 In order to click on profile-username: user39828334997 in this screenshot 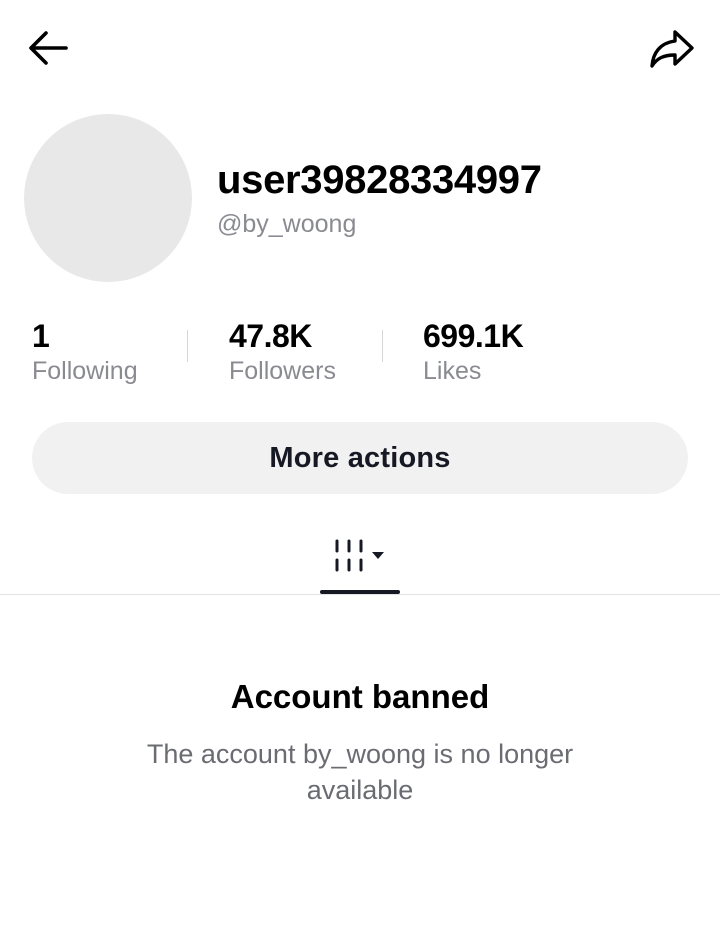, I will do `click(379, 180)`.